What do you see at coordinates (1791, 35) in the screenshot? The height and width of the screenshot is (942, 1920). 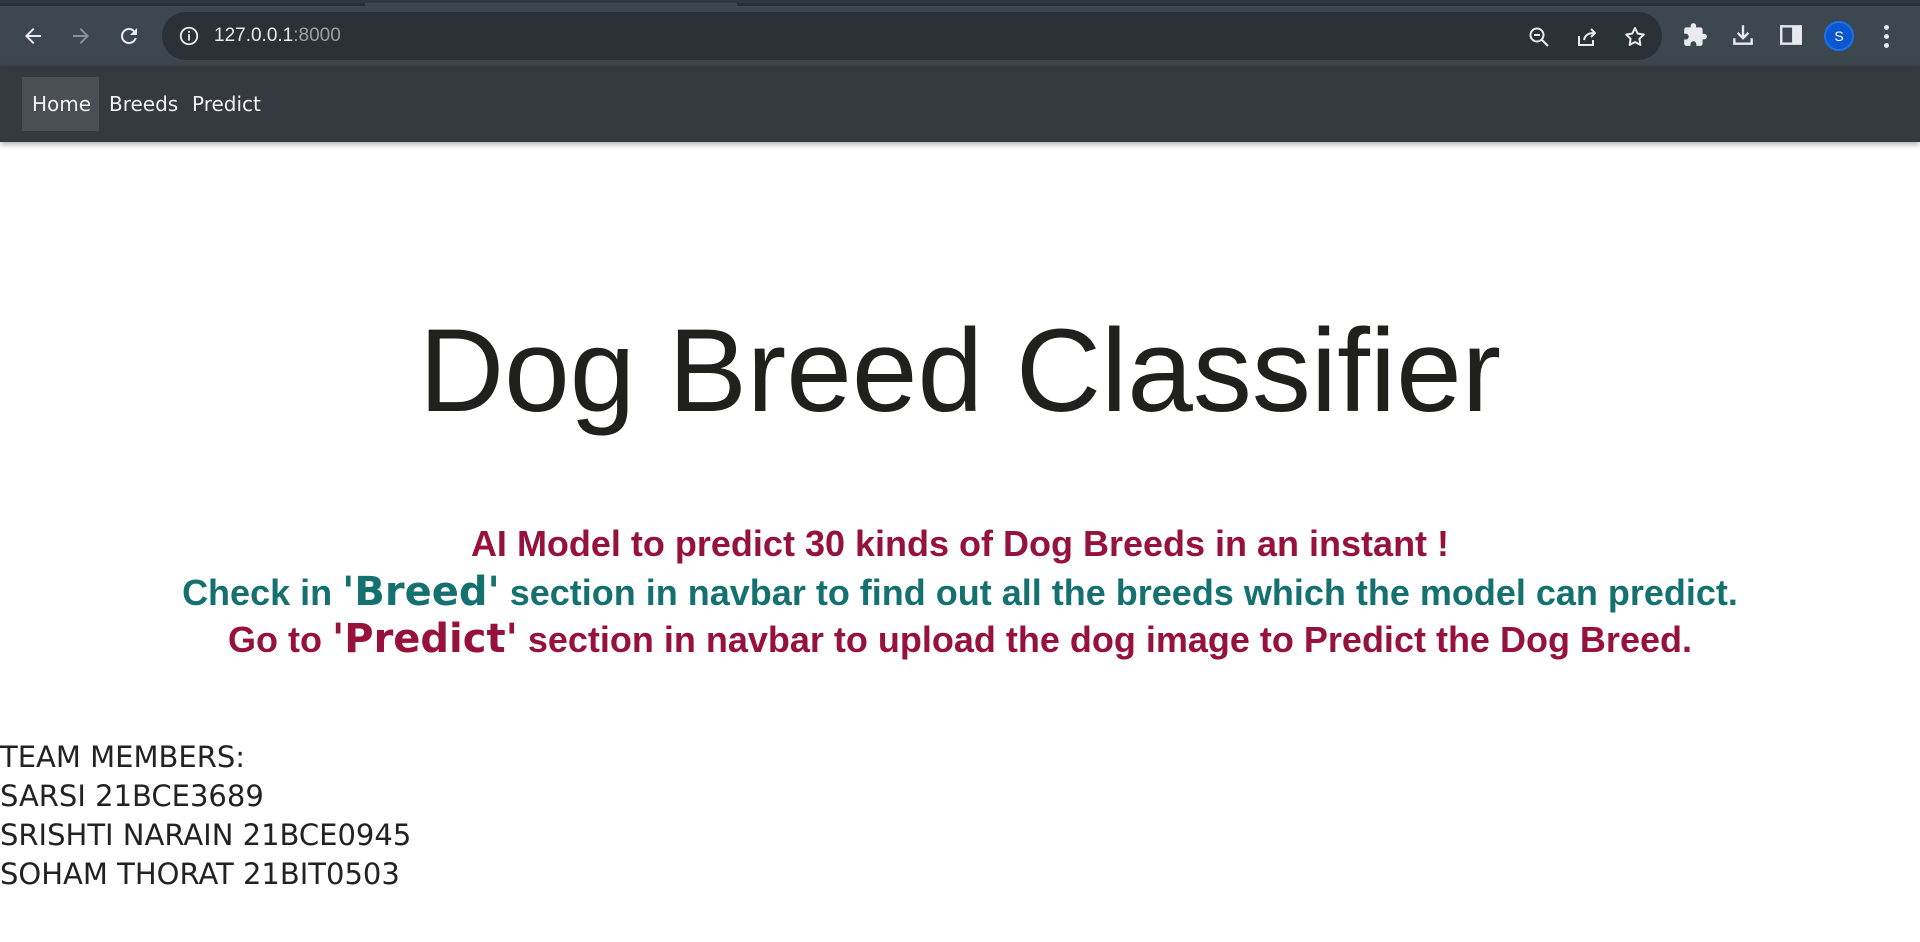 I see `side-panel-icon` at bounding box center [1791, 35].